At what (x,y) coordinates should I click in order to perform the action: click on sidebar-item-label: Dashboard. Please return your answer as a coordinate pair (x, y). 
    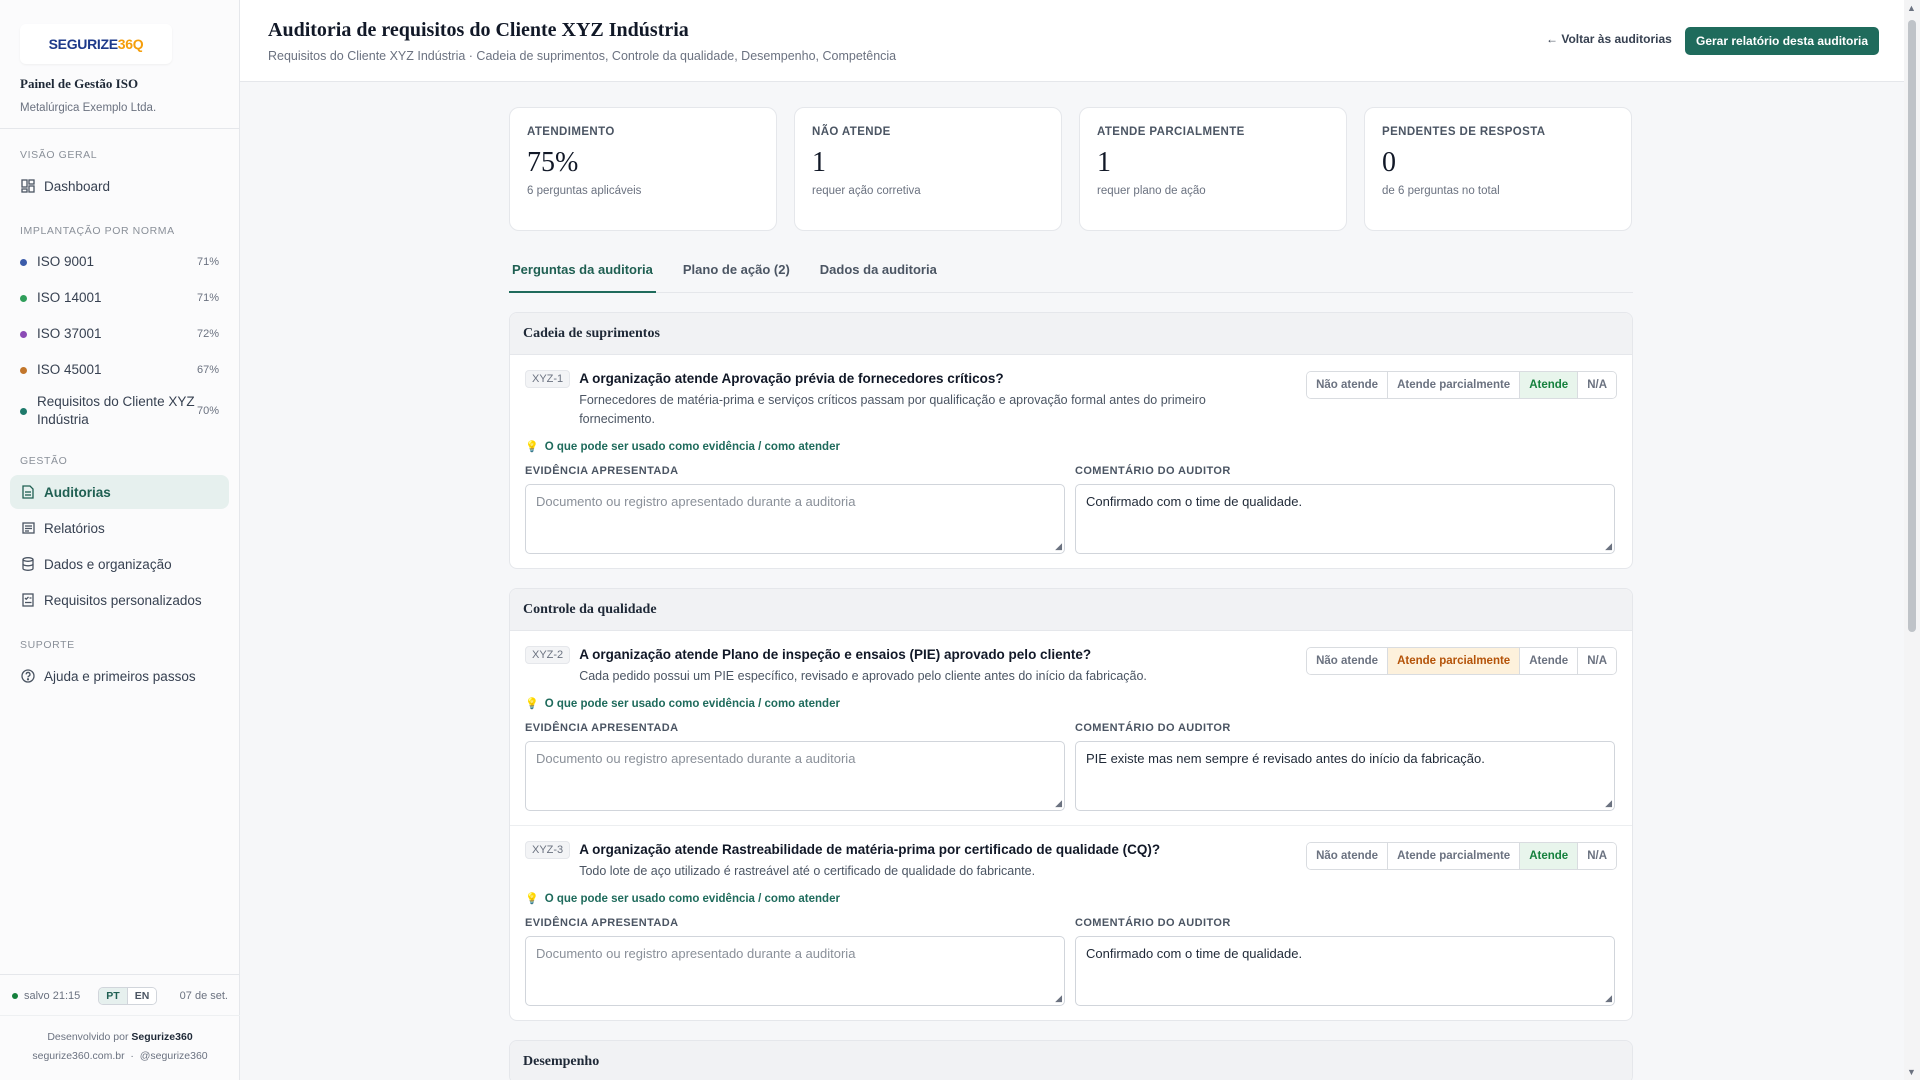
    Looking at the image, I should click on (77, 186).